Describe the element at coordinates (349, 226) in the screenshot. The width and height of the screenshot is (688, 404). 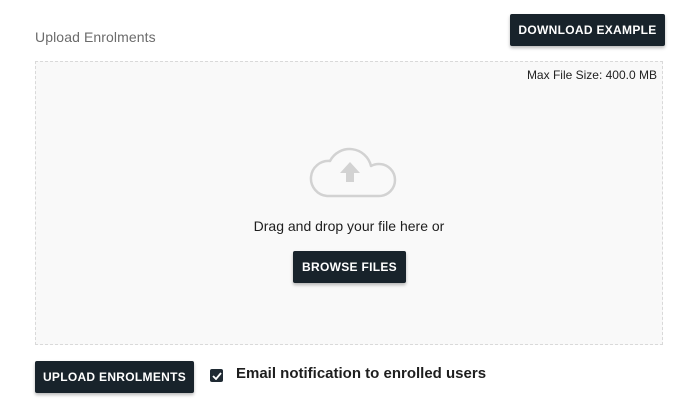
I see `drag-drop-instruction: Drag and drop your file here or` at that location.